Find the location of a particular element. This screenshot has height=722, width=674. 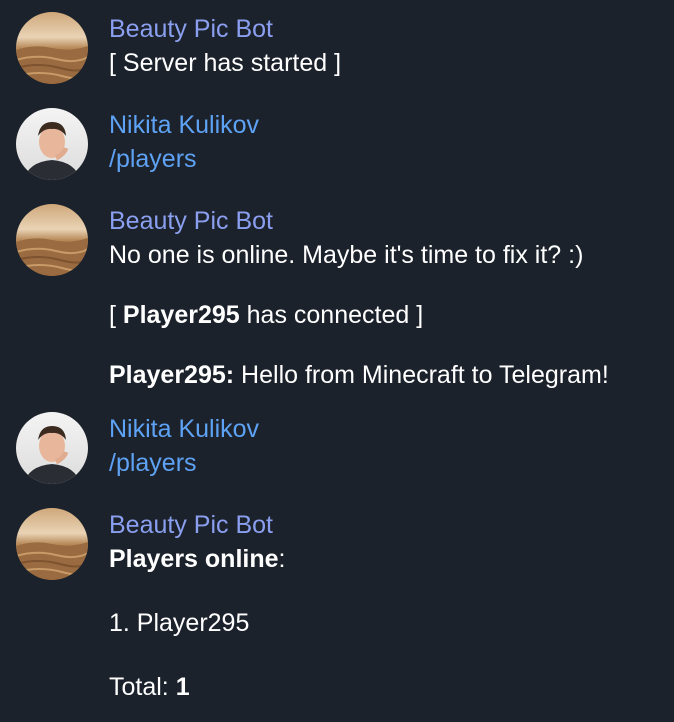

players-online-label: Players online is located at coordinates (194, 559).